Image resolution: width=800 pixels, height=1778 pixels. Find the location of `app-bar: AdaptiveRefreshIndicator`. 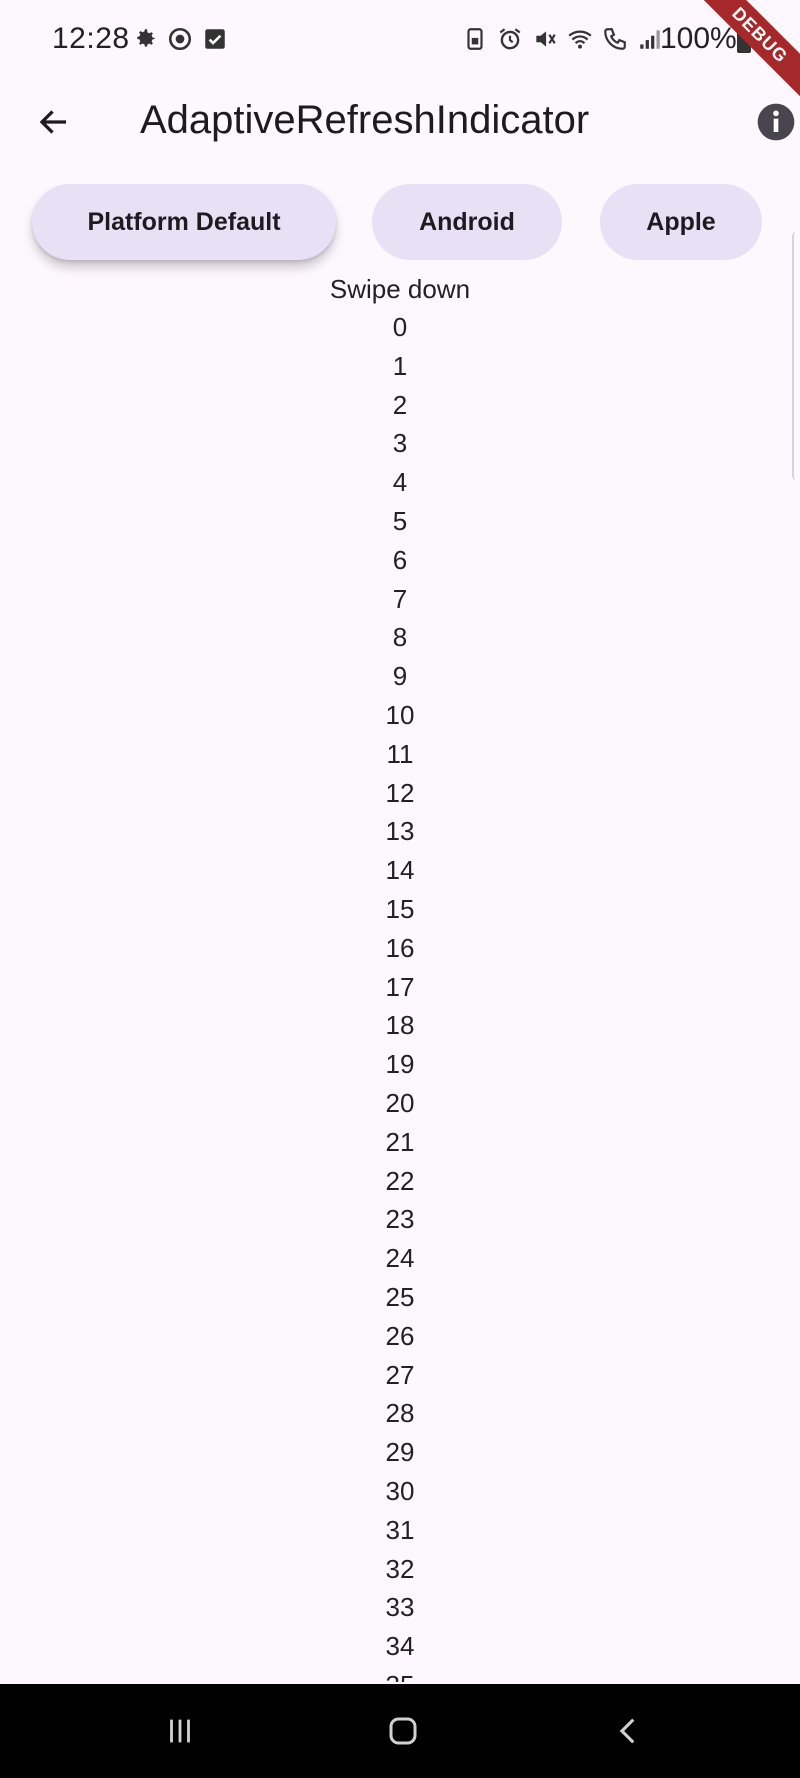

app-bar: AdaptiveRefreshIndicator is located at coordinates (400, 122).